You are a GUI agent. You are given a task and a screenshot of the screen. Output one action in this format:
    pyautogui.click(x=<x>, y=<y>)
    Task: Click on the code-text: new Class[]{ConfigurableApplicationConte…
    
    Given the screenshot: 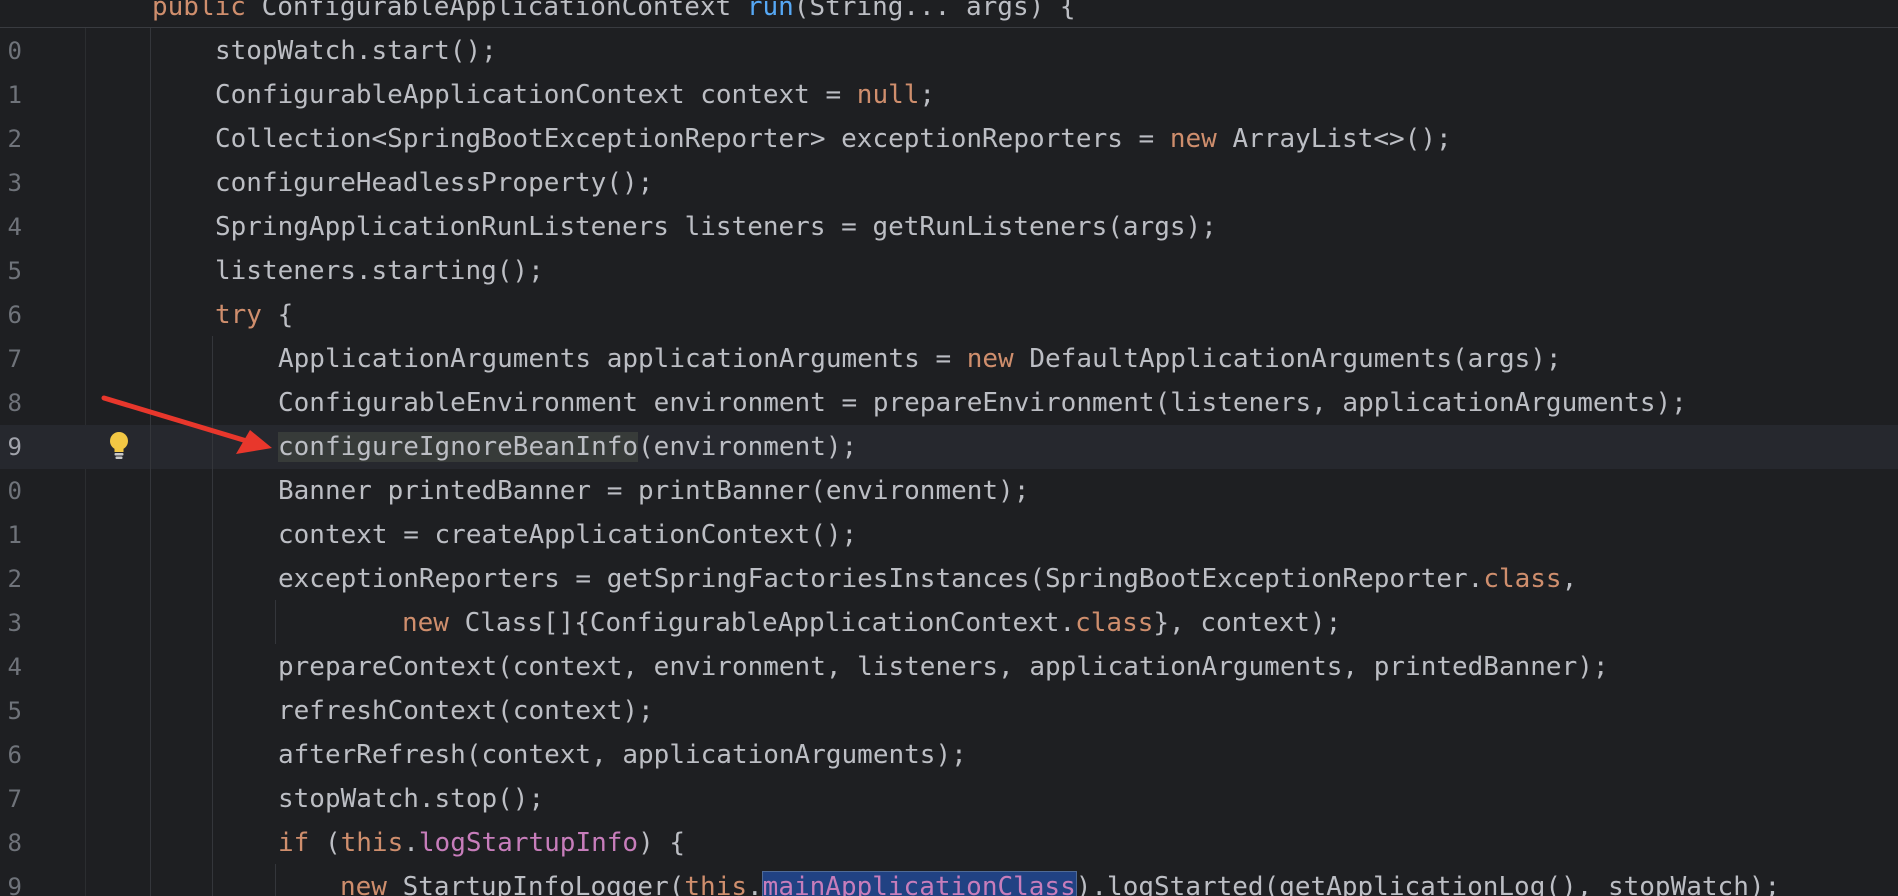 What is the action you would take?
    pyautogui.click(x=871, y=623)
    